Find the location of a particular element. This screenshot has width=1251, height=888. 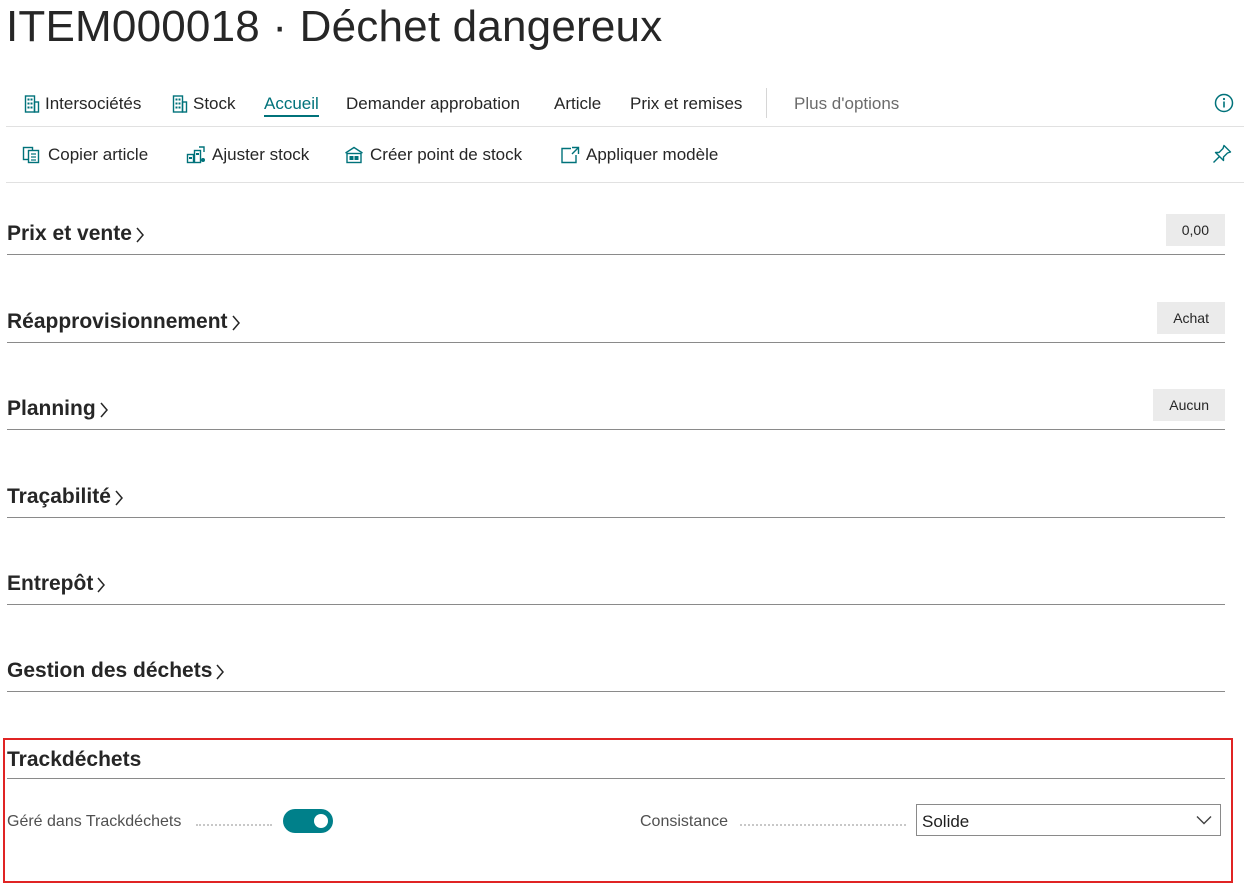

create-stockkeeping-unit-label: Créer point de stock is located at coordinates (446, 154).